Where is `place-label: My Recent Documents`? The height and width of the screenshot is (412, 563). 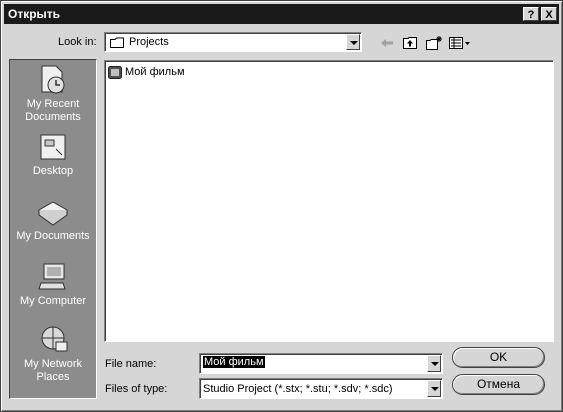
place-label: My Recent Documents is located at coordinates (53, 110).